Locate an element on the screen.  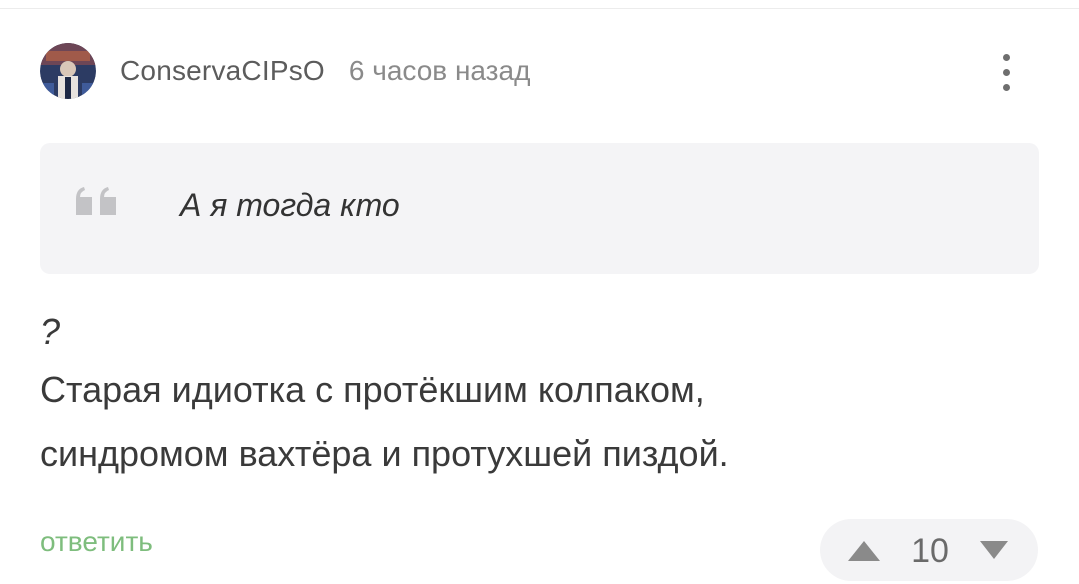
avatar is located at coordinates (68, 71).